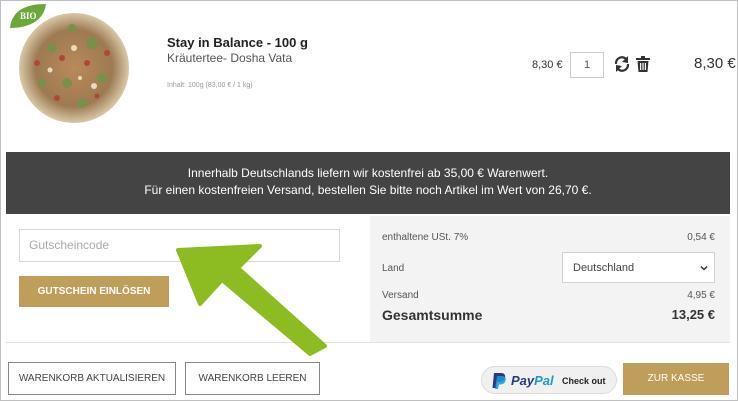 Image resolution: width=738 pixels, height=401 pixels. What do you see at coordinates (251, 300) in the screenshot?
I see `green-arrow-annotation` at bounding box center [251, 300].